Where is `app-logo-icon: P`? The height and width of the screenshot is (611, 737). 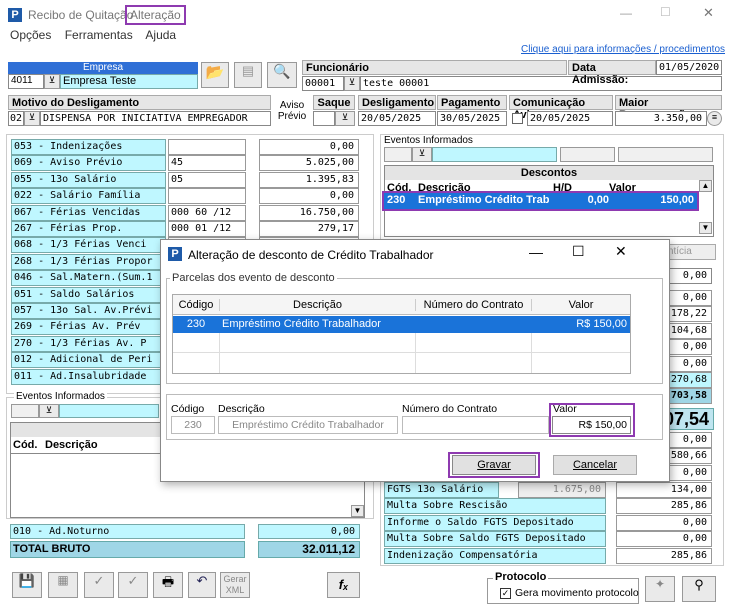 app-logo-icon: P is located at coordinates (15, 15).